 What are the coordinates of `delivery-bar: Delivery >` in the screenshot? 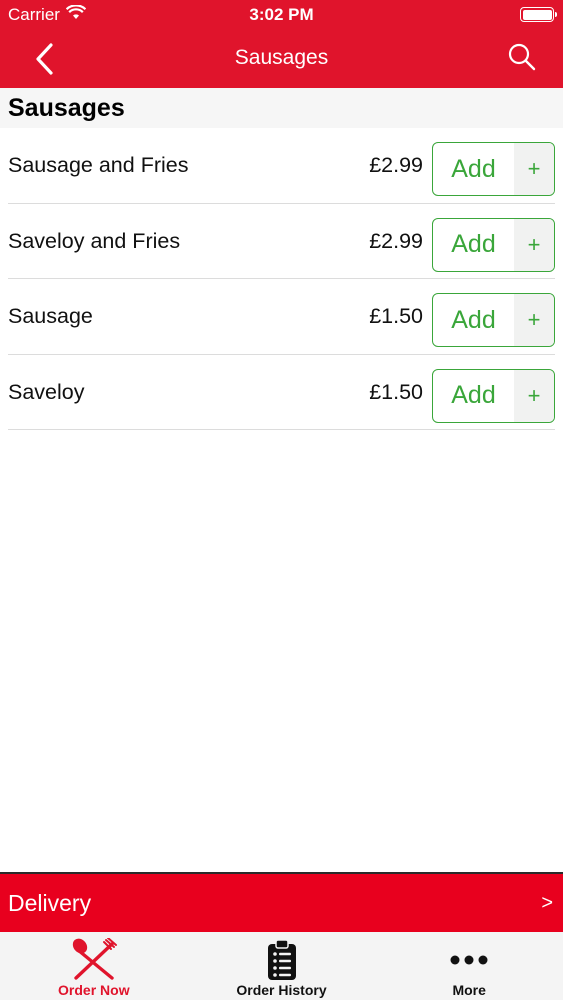 It's located at (281, 902).